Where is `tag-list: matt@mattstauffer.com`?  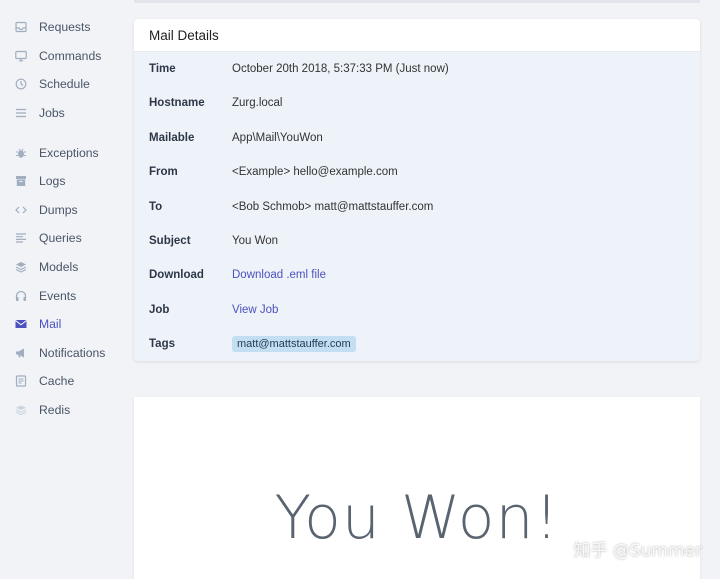
tag-list: matt@mattstauffer.com is located at coordinates (294, 344).